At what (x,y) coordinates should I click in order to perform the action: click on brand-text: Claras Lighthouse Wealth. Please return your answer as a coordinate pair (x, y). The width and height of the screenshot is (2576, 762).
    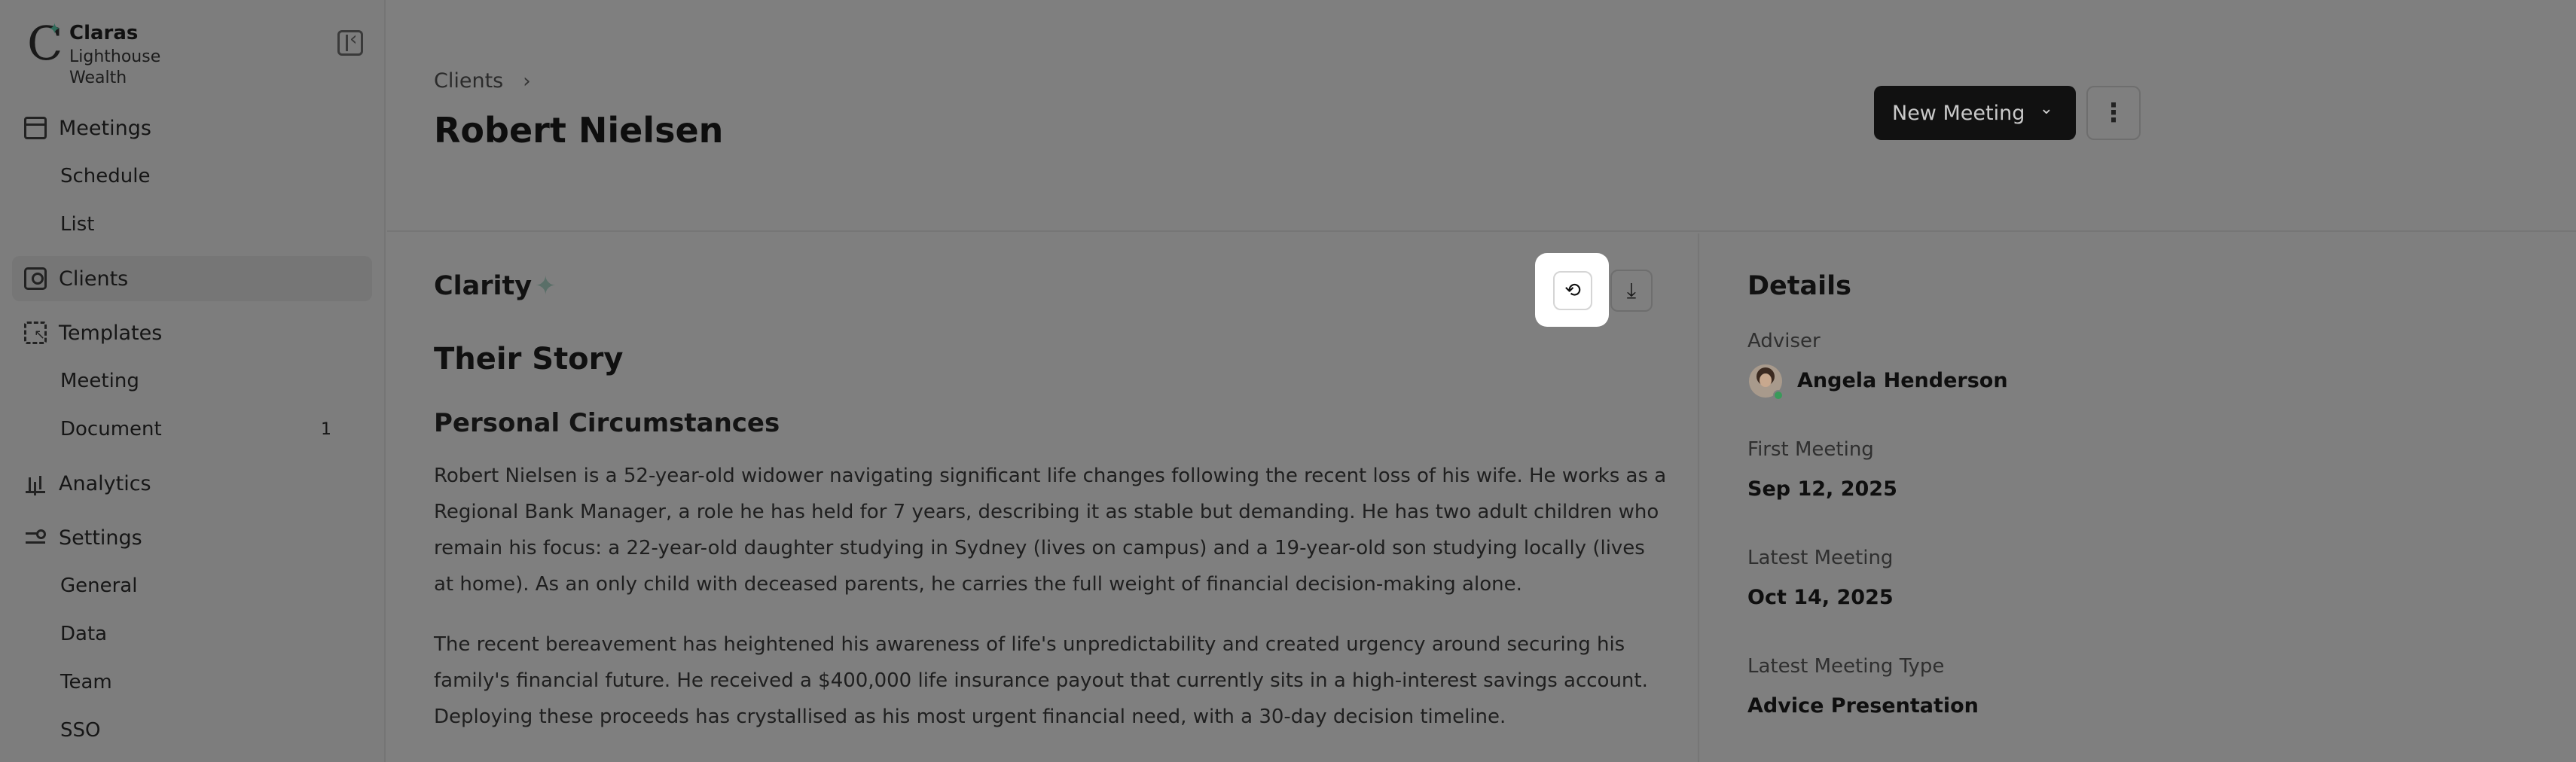
    Looking at the image, I should click on (115, 54).